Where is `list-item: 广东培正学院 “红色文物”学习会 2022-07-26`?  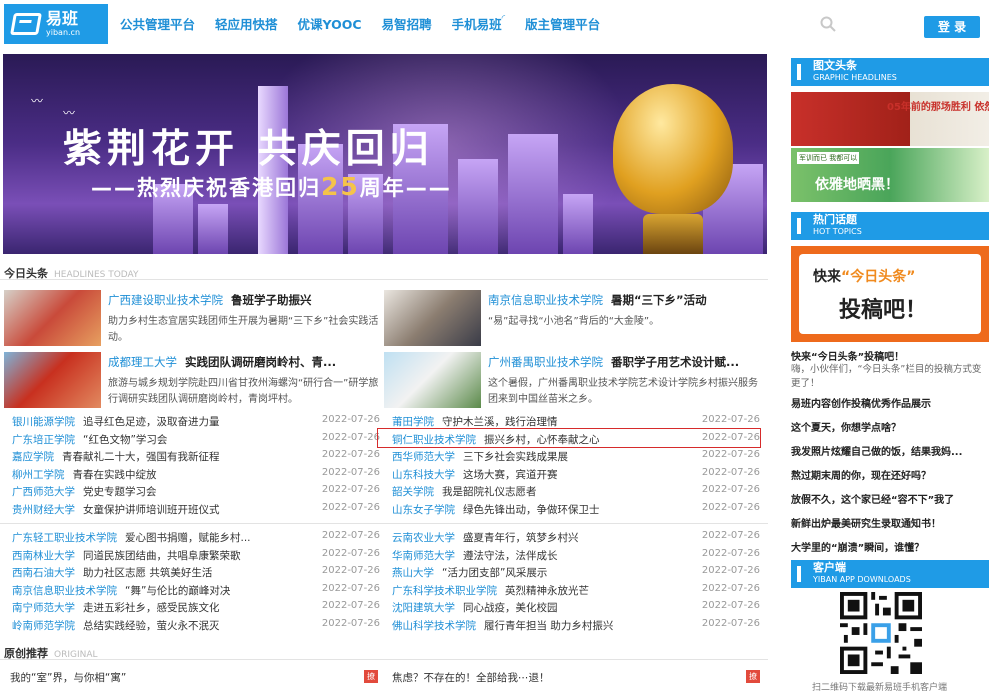
list-item: 广东培正学院 “红色文物”学习会 2022-07-26 is located at coordinates (202, 441).